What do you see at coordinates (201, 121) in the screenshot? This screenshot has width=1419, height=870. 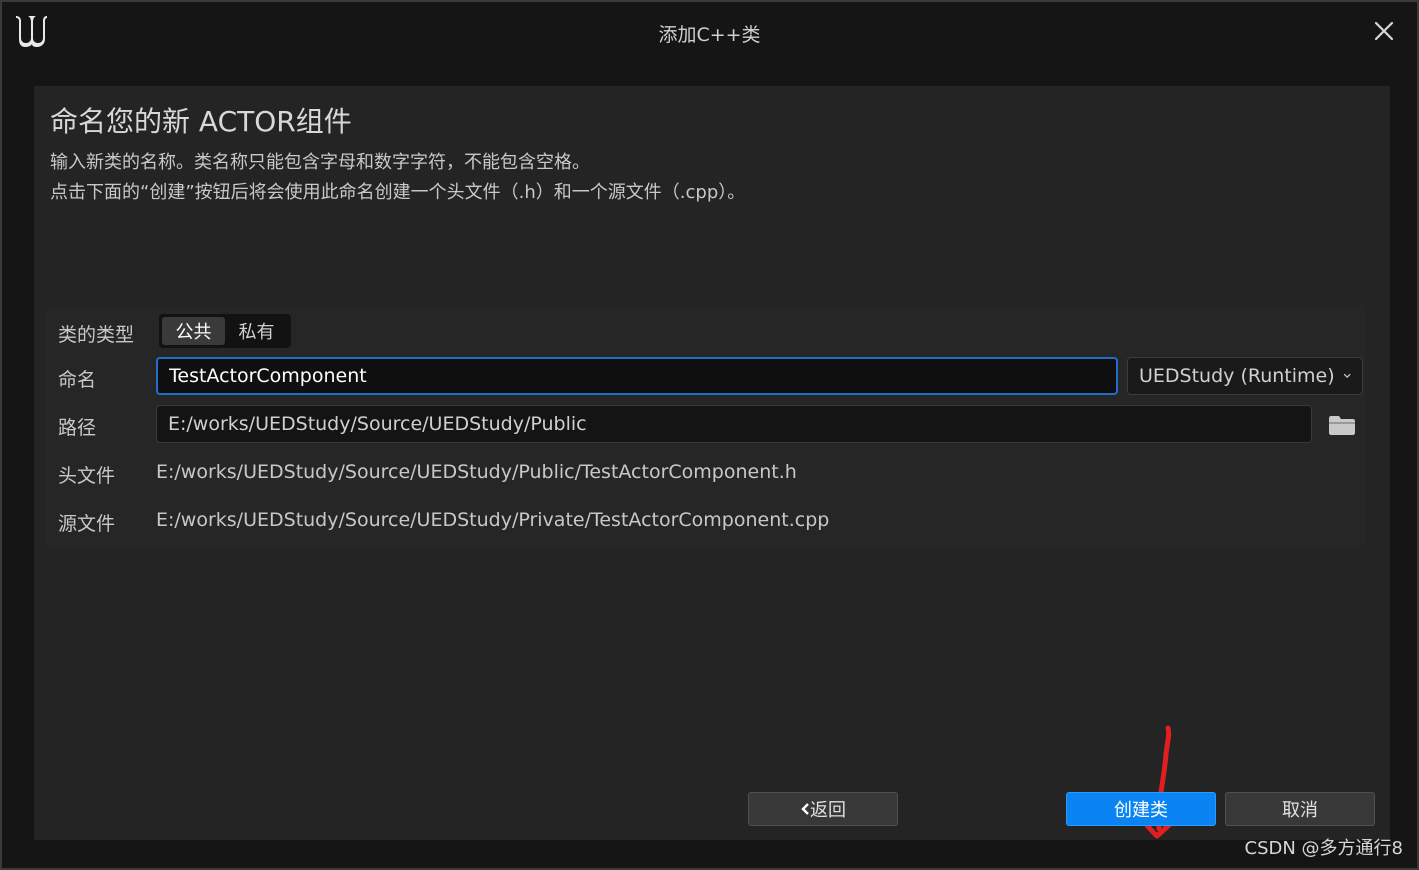 I see `page-heading: 命名您的新 ACTOR组件` at bounding box center [201, 121].